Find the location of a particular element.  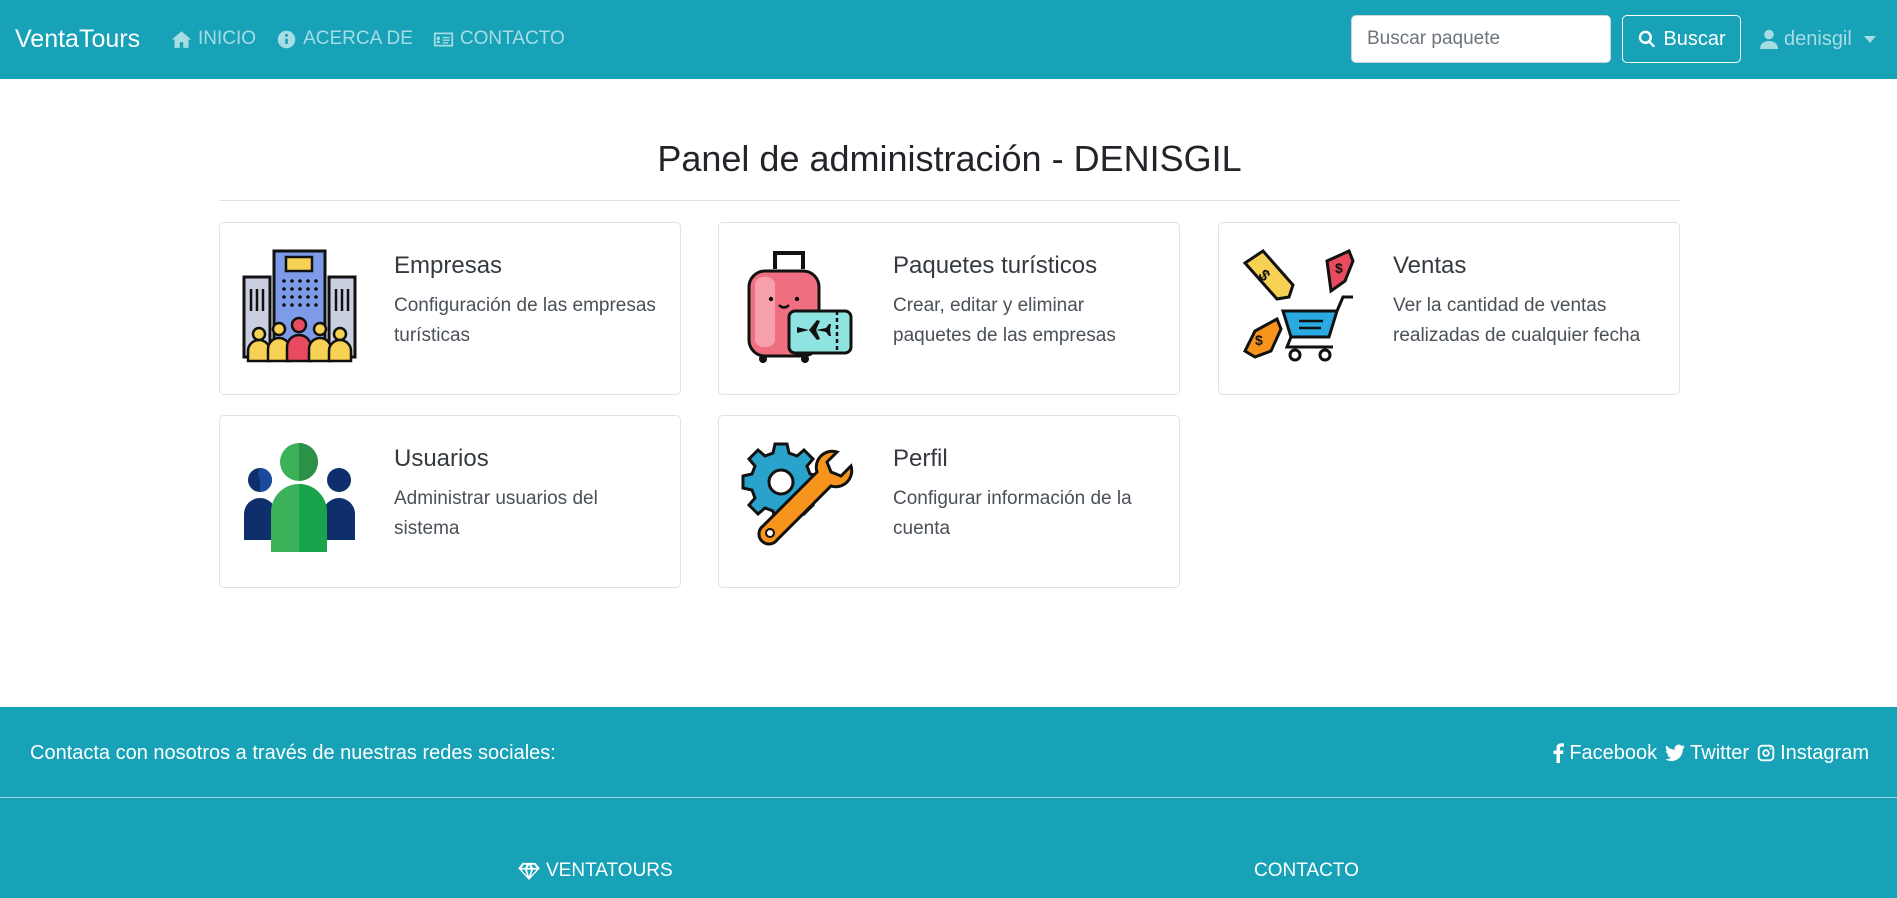

social-links: Facebook Twitter Instagram is located at coordinates (1710, 753).